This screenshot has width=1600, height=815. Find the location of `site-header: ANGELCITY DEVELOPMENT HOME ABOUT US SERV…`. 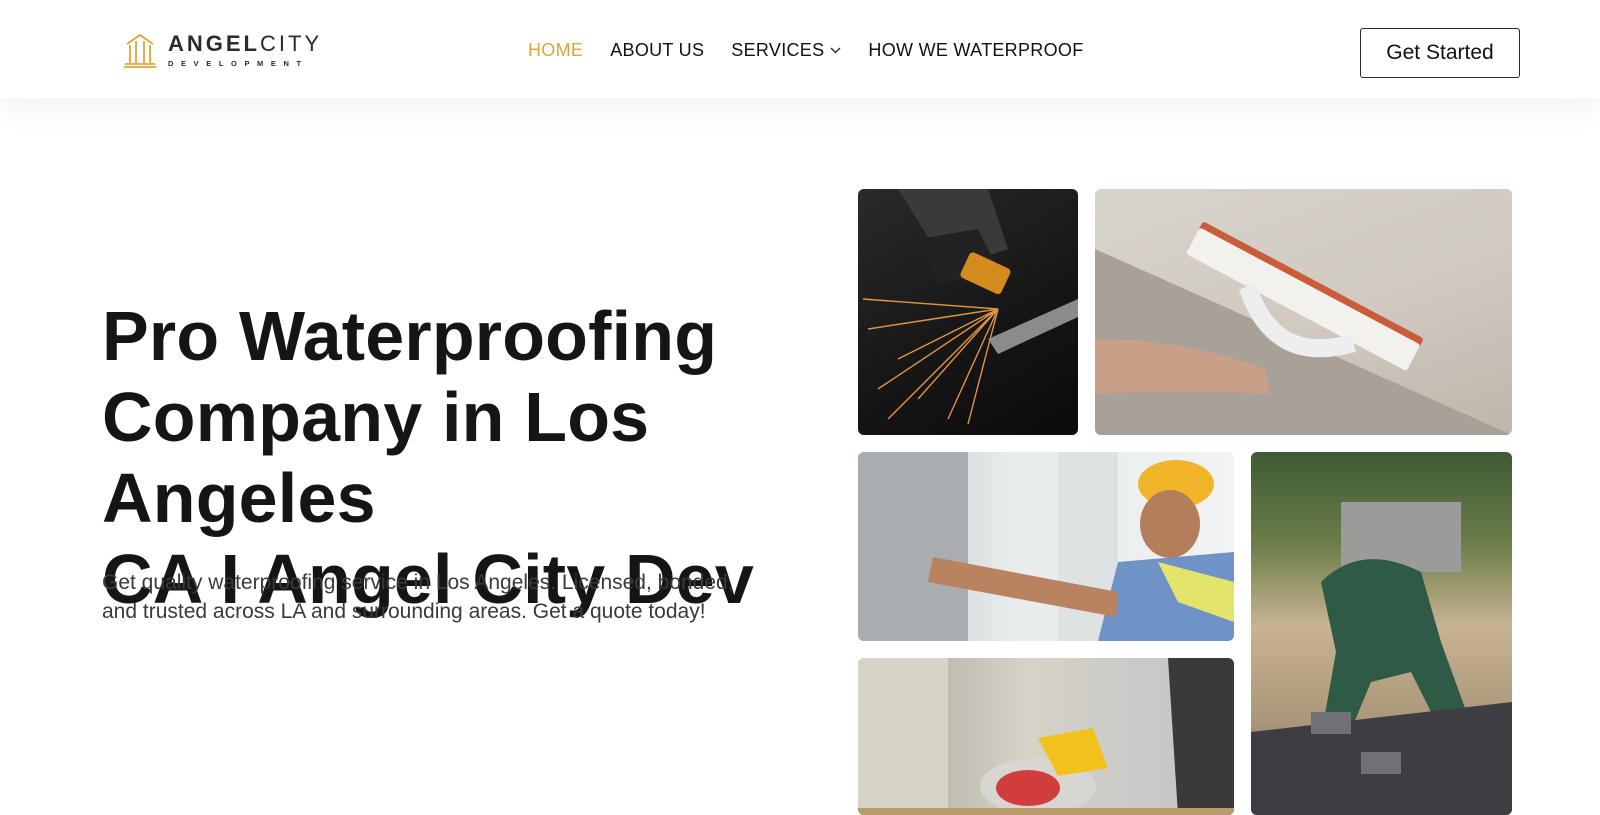

site-header: ANGELCITY DEVELOPMENT HOME ABOUT US SERV… is located at coordinates (800, 49).